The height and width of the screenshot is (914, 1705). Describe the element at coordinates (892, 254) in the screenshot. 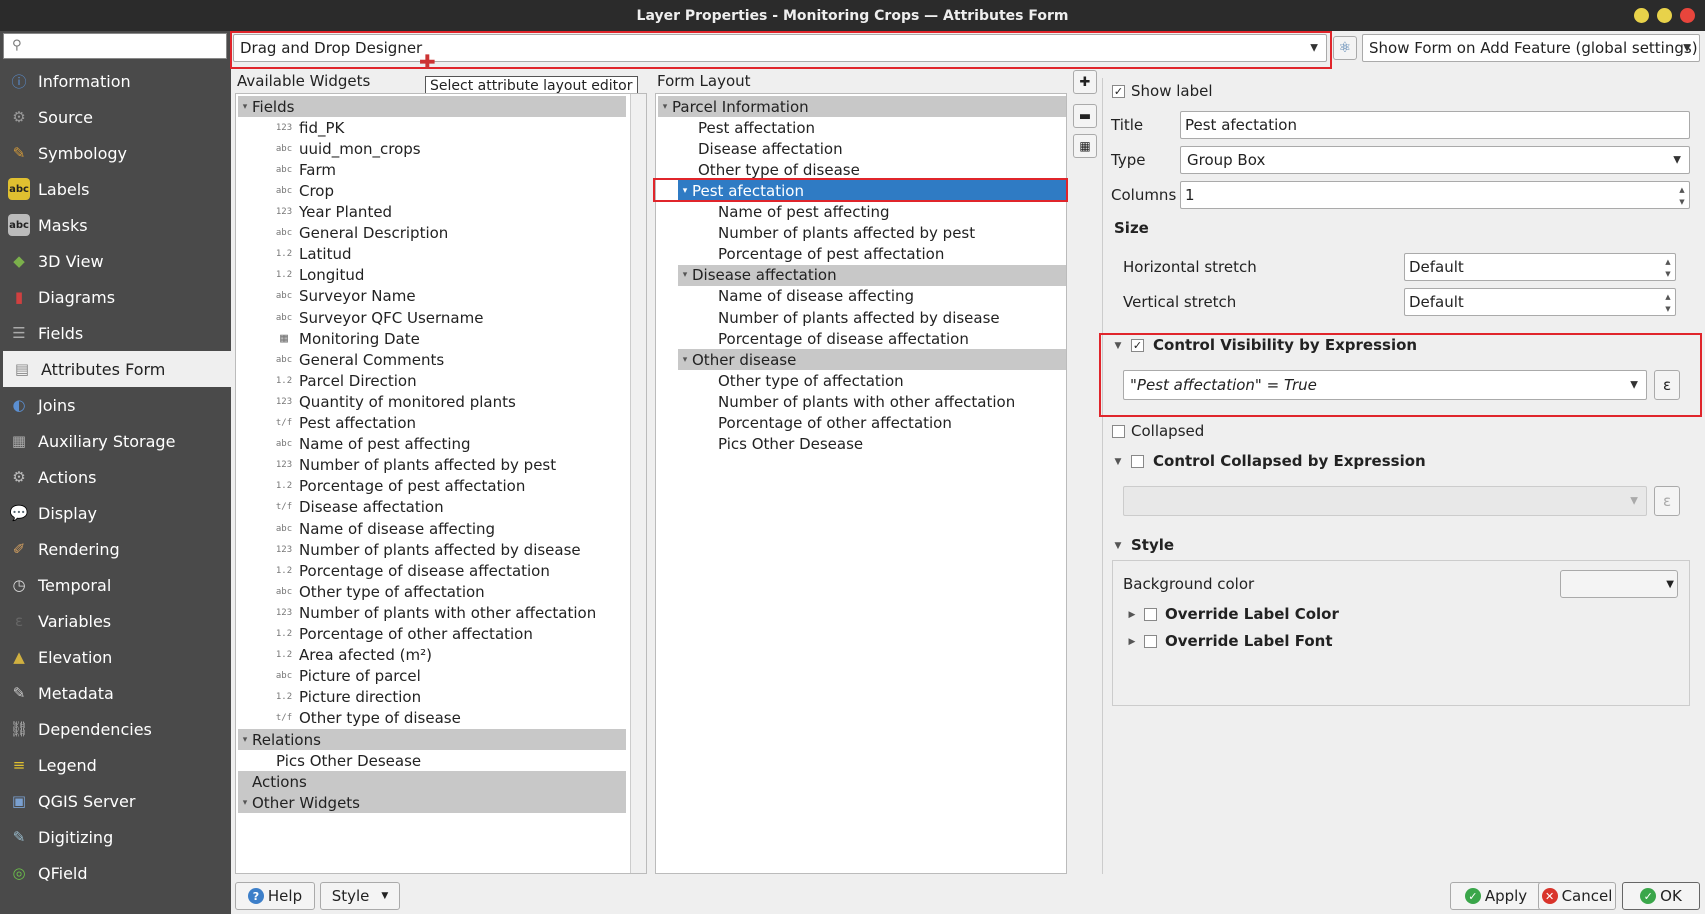

I see `layout-field-item: Porcentage of pest affectation` at that location.